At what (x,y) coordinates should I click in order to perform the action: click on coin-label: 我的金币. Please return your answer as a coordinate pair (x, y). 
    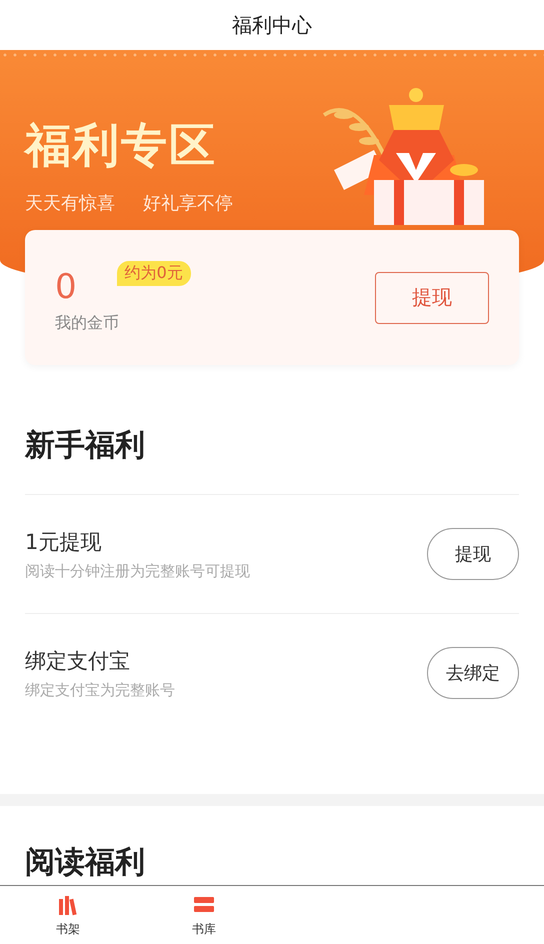
    Looking at the image, I should click on (87, 323).